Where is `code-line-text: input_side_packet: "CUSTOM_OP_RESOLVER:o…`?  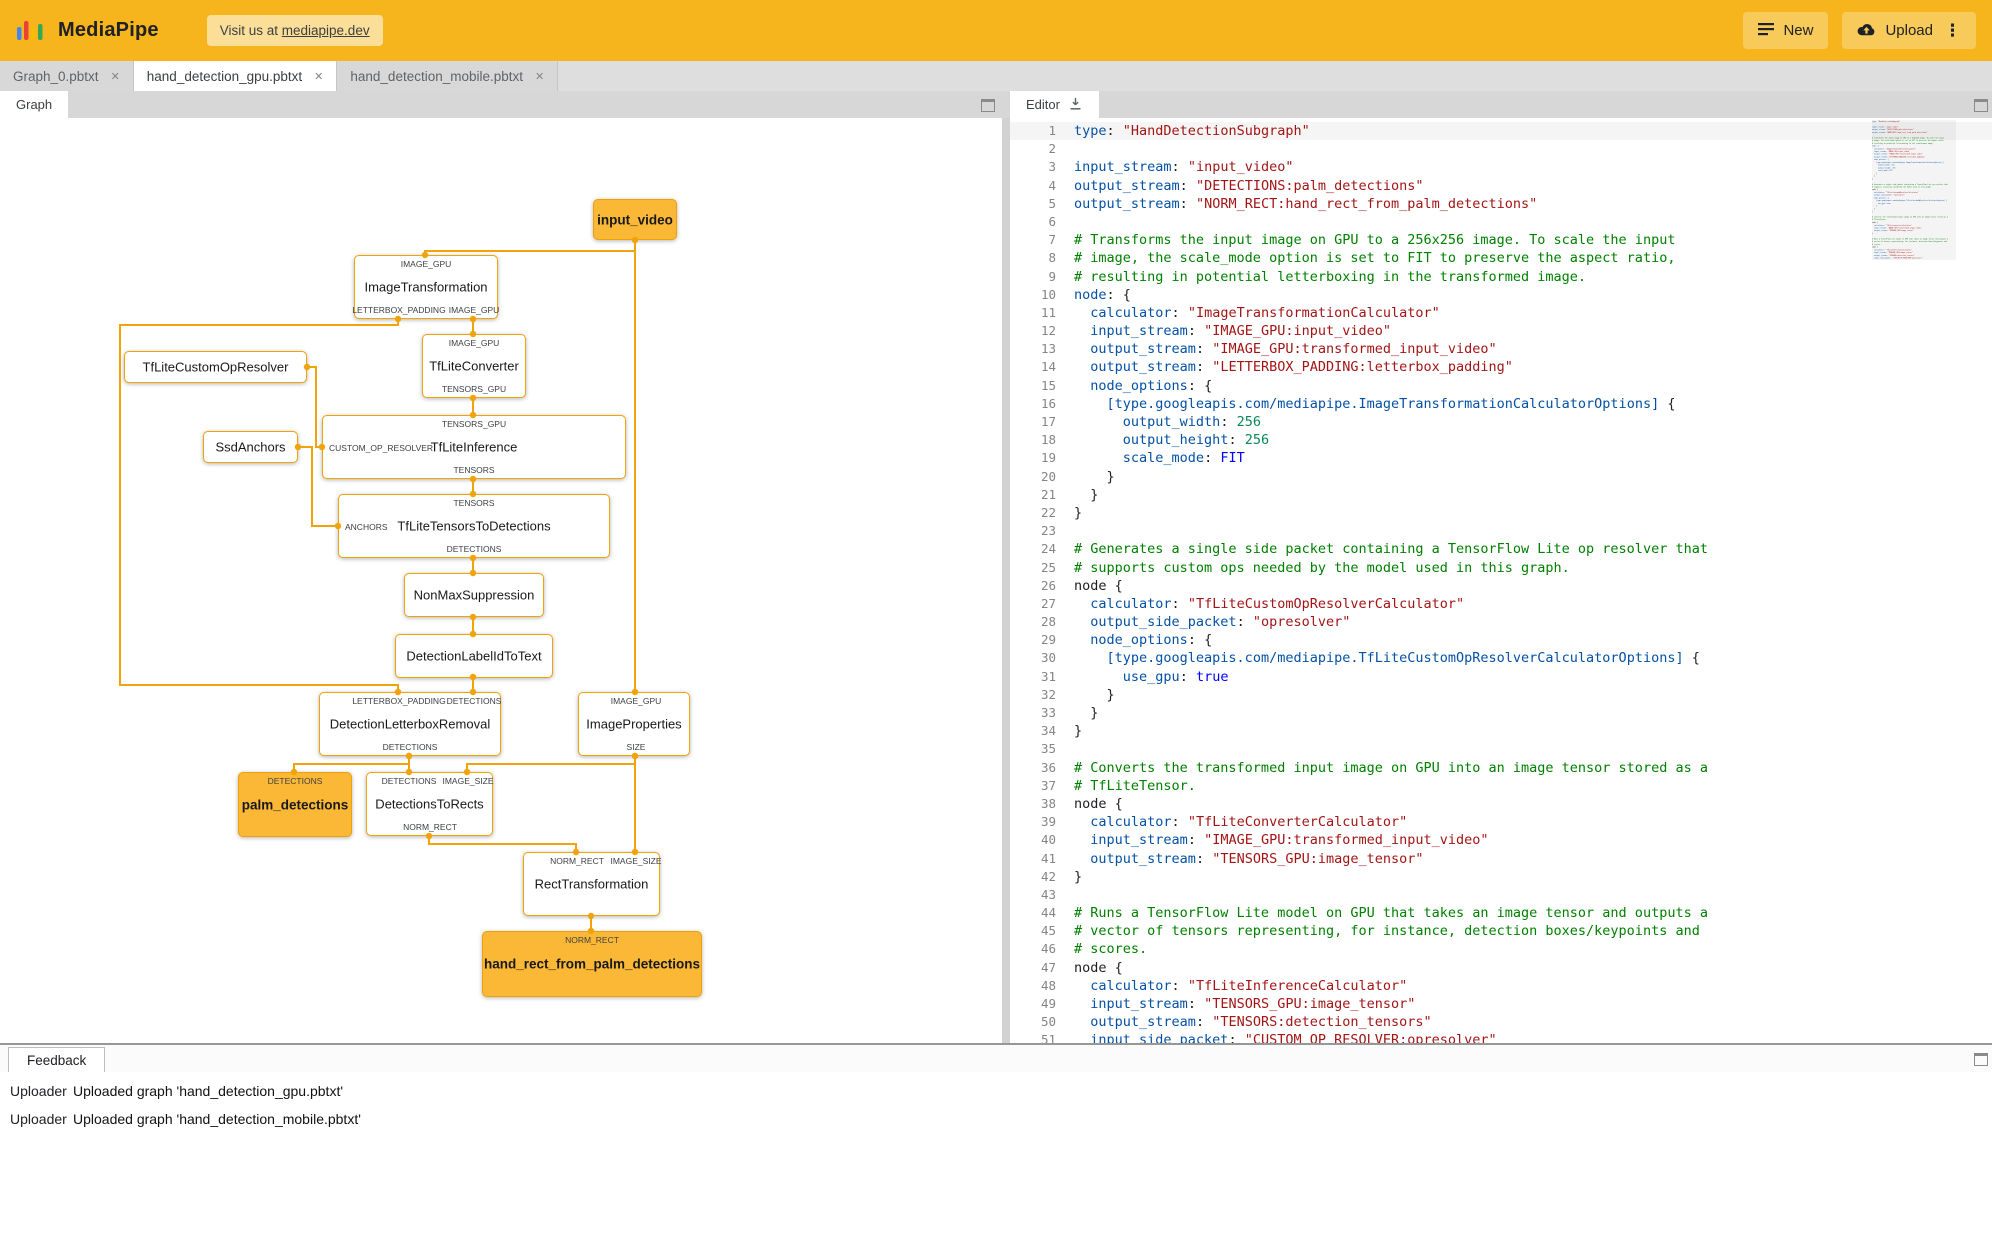 code-line-text: input_side_packet: "CUSTOM_OP_RESOLVER:o… is located at coordinates (1276, 1037).